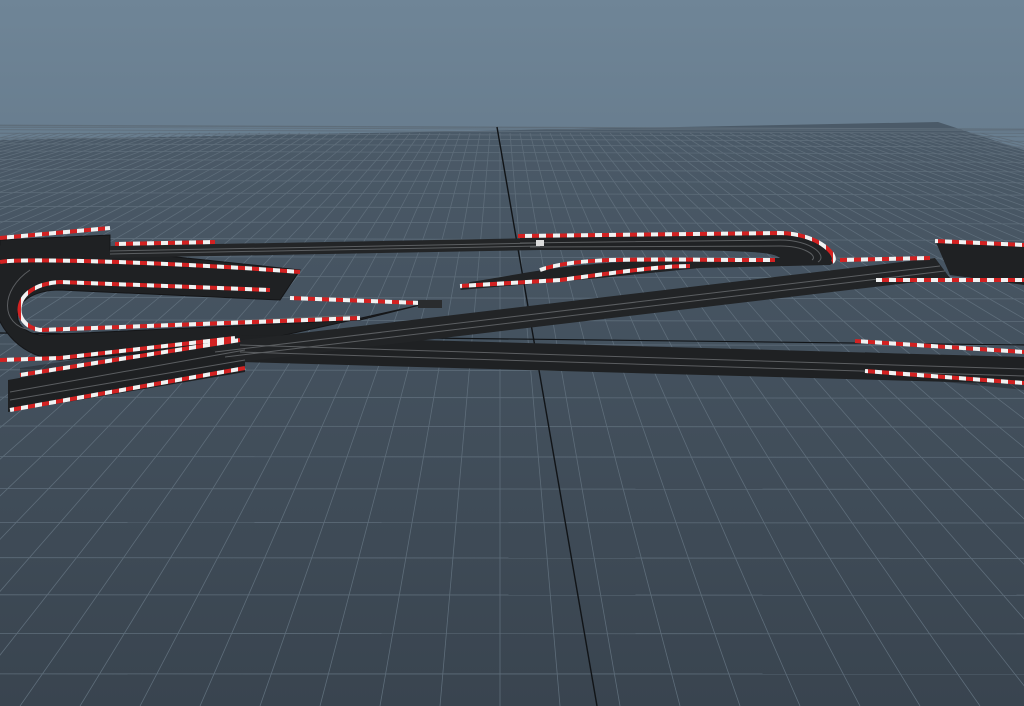  What do you see at coordinates (540, 243) in the screenshot?
I see `start-line-marker` at bounding box center [540, 243].